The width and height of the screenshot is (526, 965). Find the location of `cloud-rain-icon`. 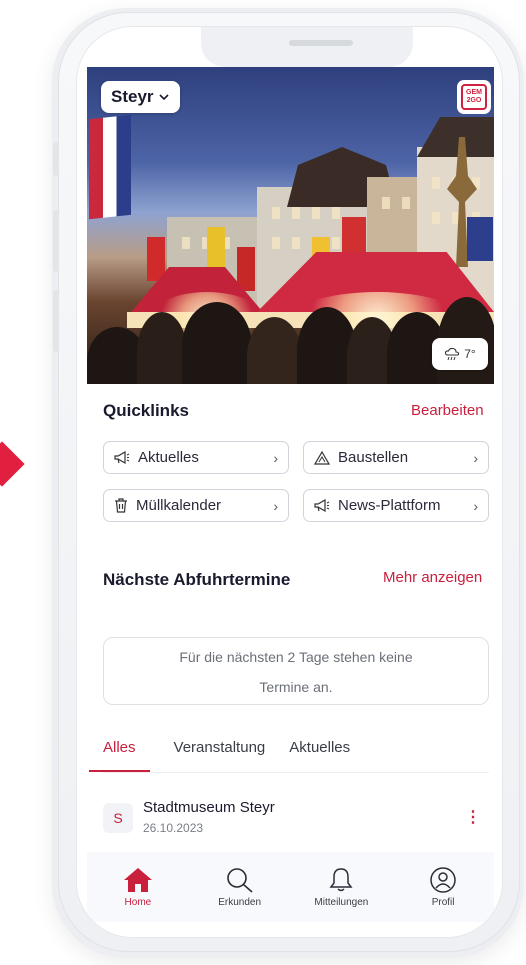

cloud-rain-icon is located at coordinates (452, 354).